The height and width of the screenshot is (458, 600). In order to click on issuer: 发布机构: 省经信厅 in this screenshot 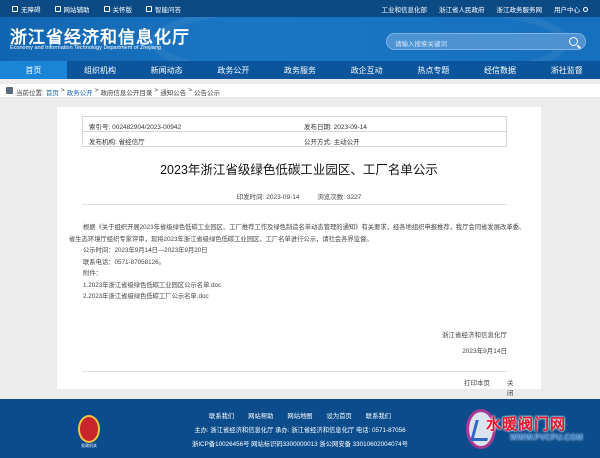, I will do `click(117, 142)`.